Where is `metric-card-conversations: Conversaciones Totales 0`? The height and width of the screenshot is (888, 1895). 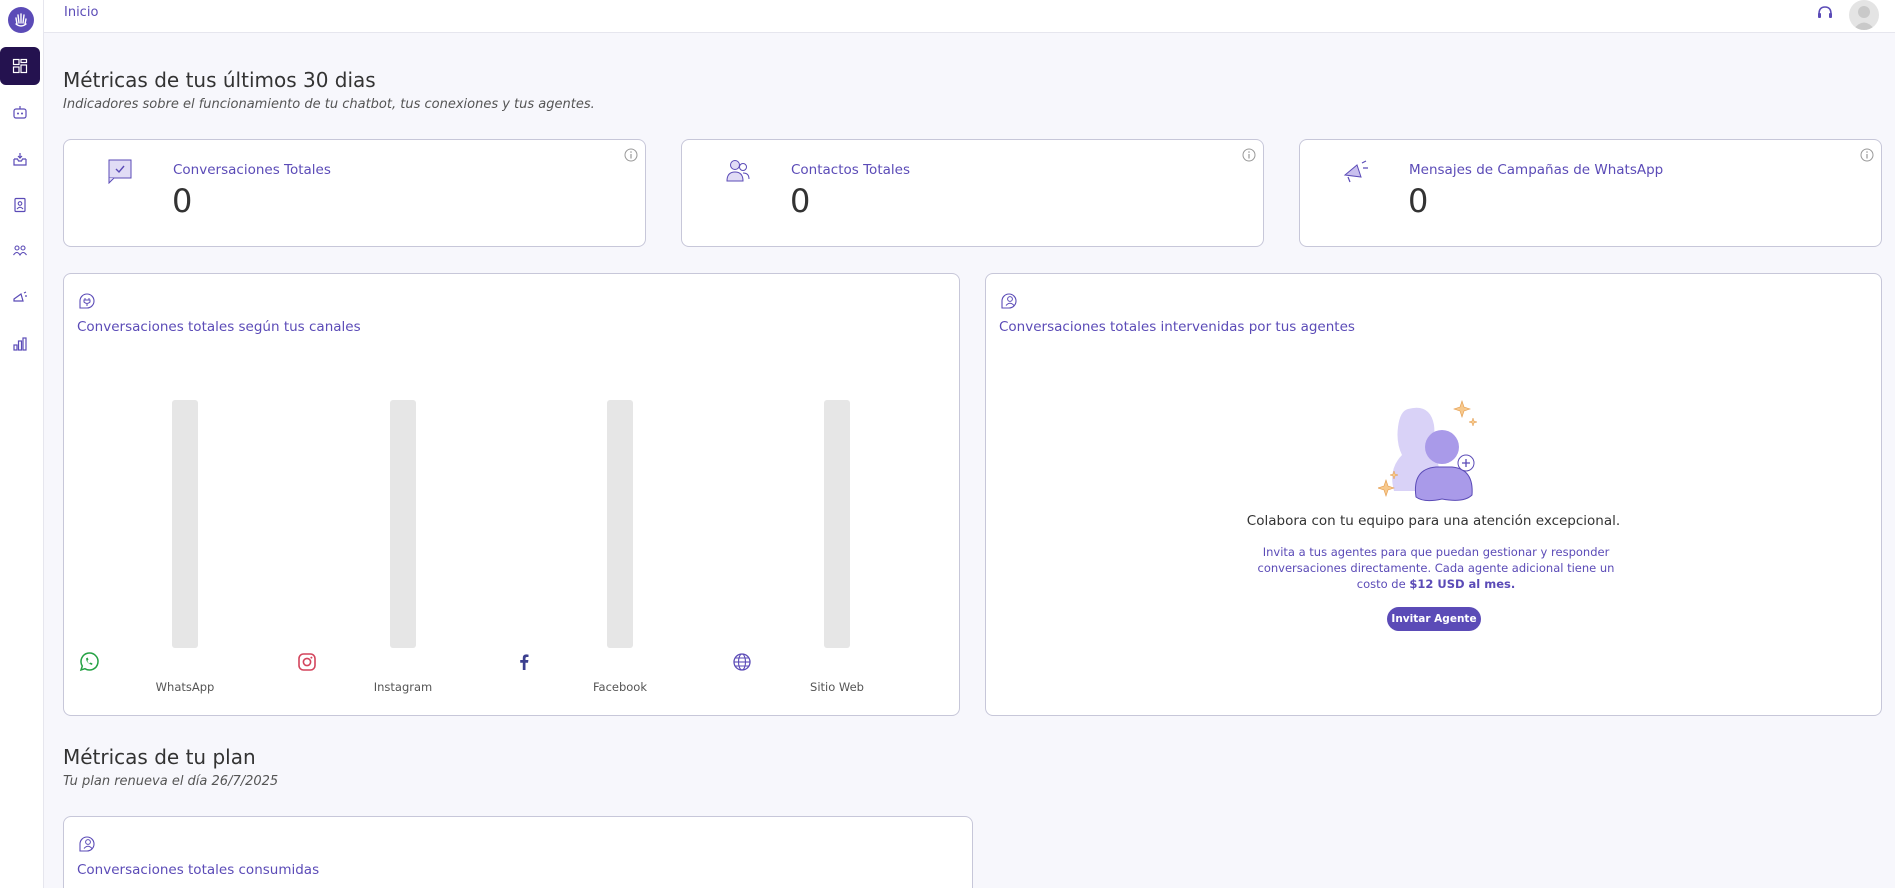 metric-card-conversations: Conversaciones Totales 0 is located at coordinates (354, 193).